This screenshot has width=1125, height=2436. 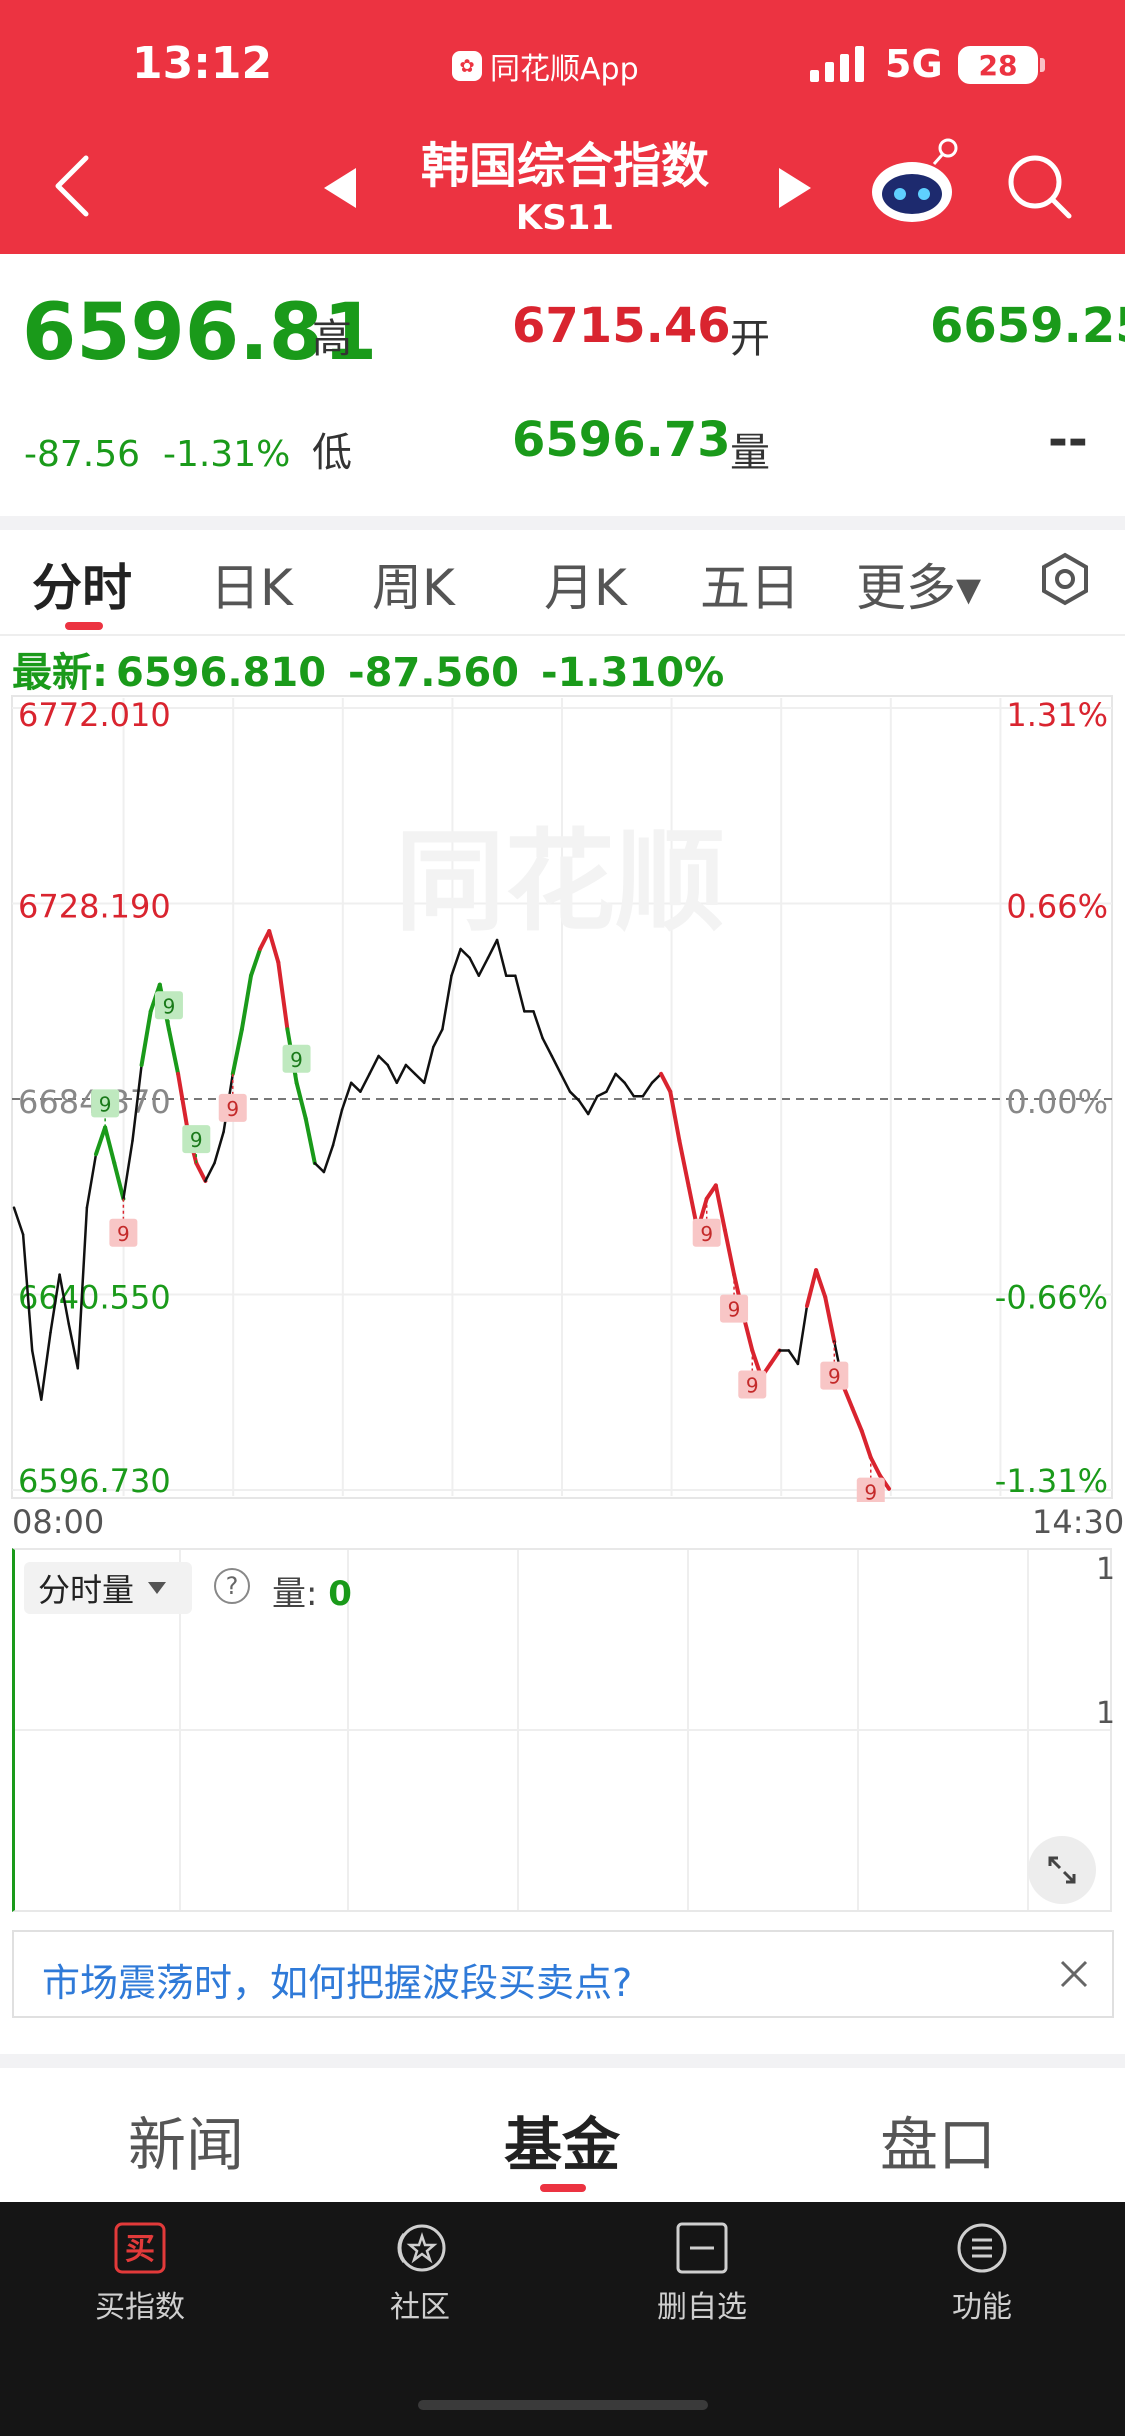 I want to click on community-icon, so click(x=421, y=2248).